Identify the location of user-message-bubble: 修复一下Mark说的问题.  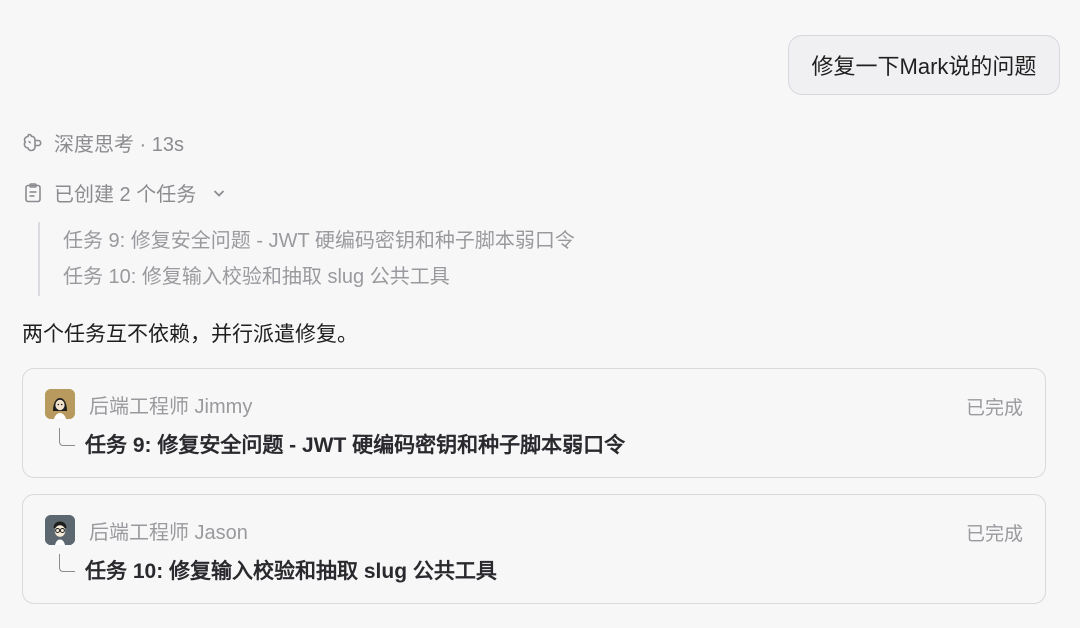
(924, 65).